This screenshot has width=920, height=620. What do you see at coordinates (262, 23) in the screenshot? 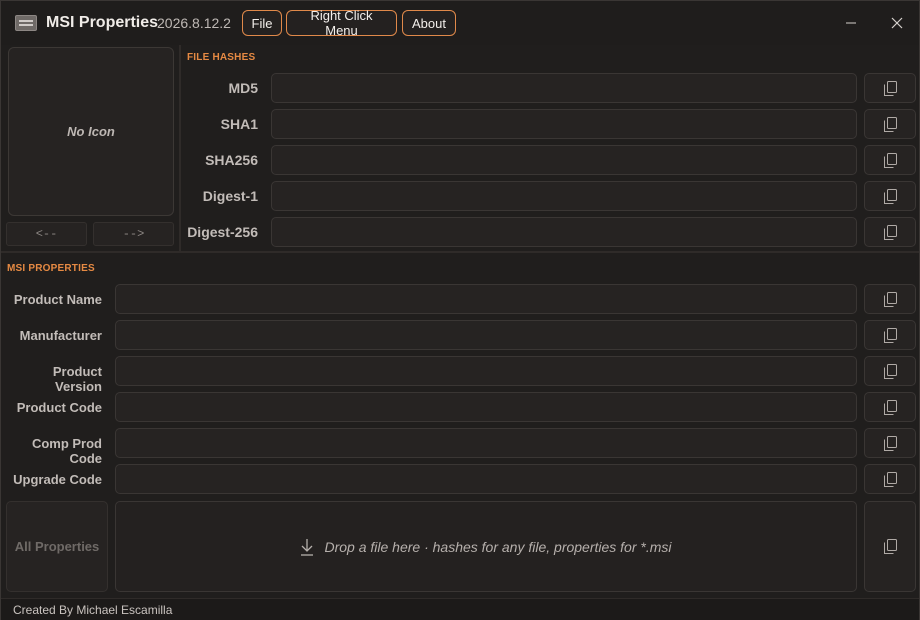
I see `file-menu-button: File` at bounding box center [262, 23].